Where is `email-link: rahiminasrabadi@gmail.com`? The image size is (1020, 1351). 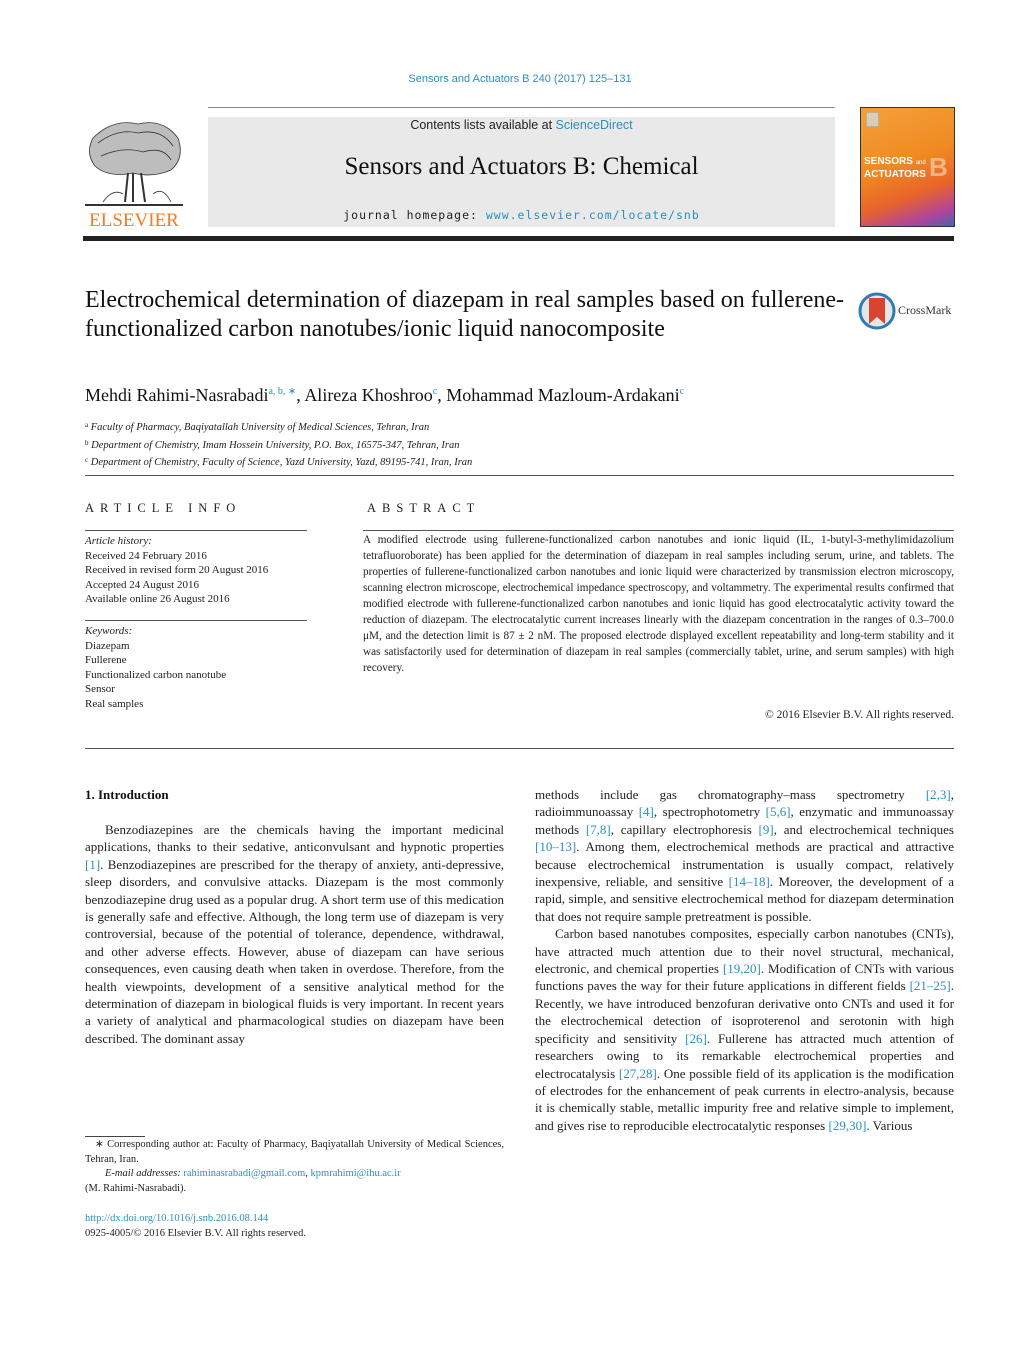 email-link: rahiminasrabadi@gmail.com is located at coordinates (244, 1173).